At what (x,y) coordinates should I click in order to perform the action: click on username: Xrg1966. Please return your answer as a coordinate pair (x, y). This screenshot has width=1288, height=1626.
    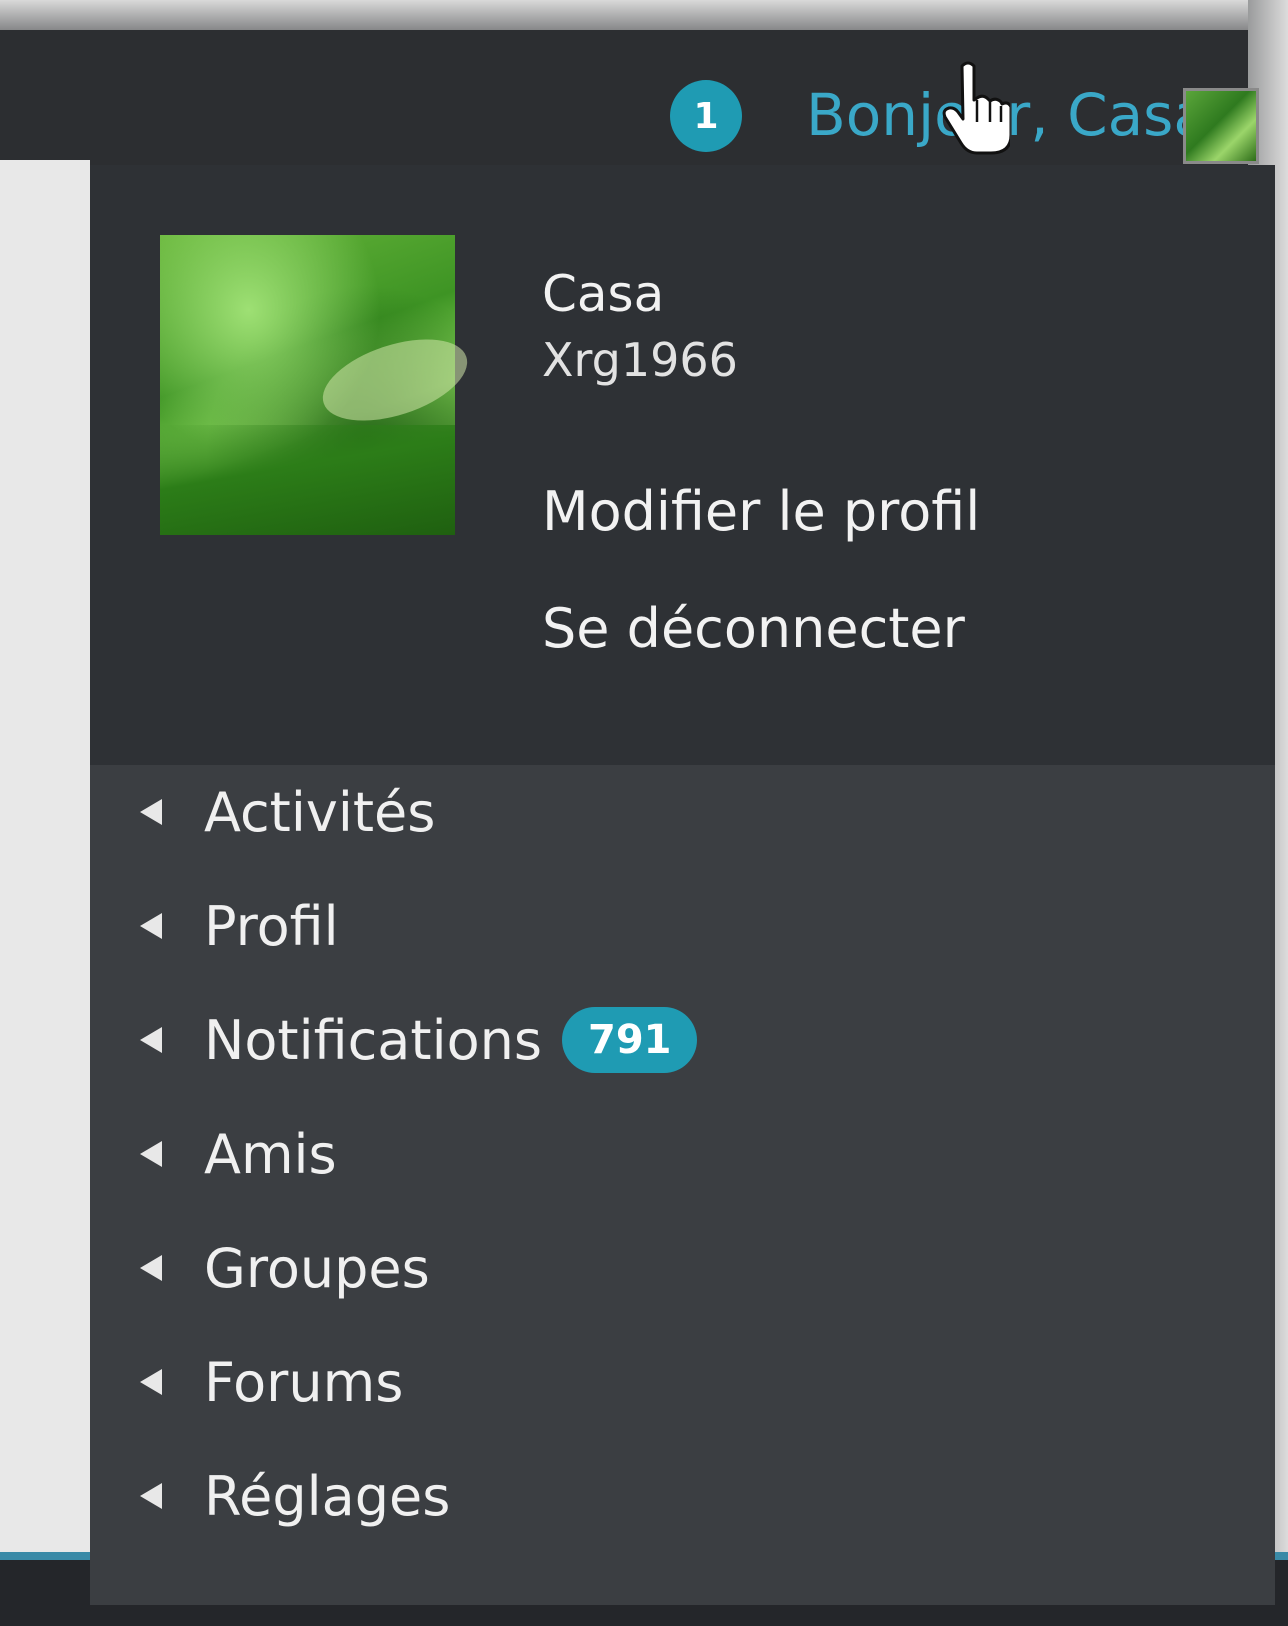
    Looking at the image, I should click on (640, 360).